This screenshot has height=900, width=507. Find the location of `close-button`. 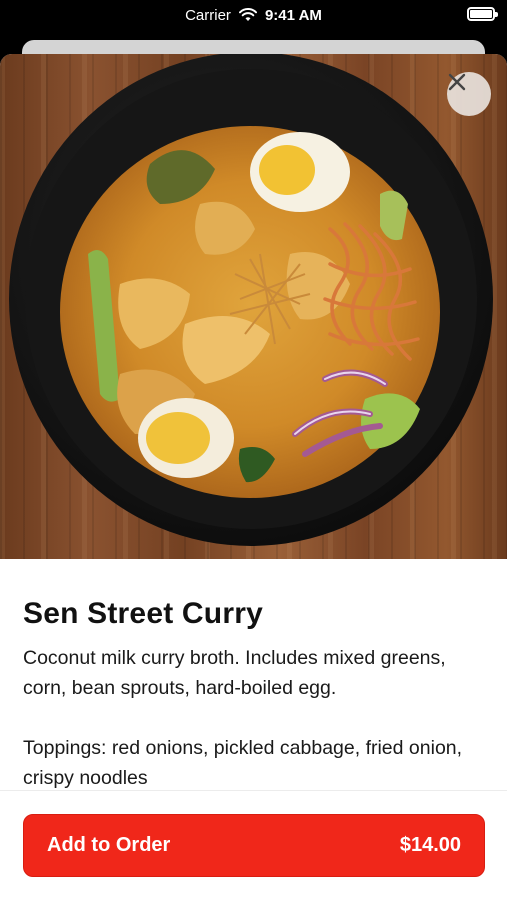

close-button is located at coordinates (469, 94).